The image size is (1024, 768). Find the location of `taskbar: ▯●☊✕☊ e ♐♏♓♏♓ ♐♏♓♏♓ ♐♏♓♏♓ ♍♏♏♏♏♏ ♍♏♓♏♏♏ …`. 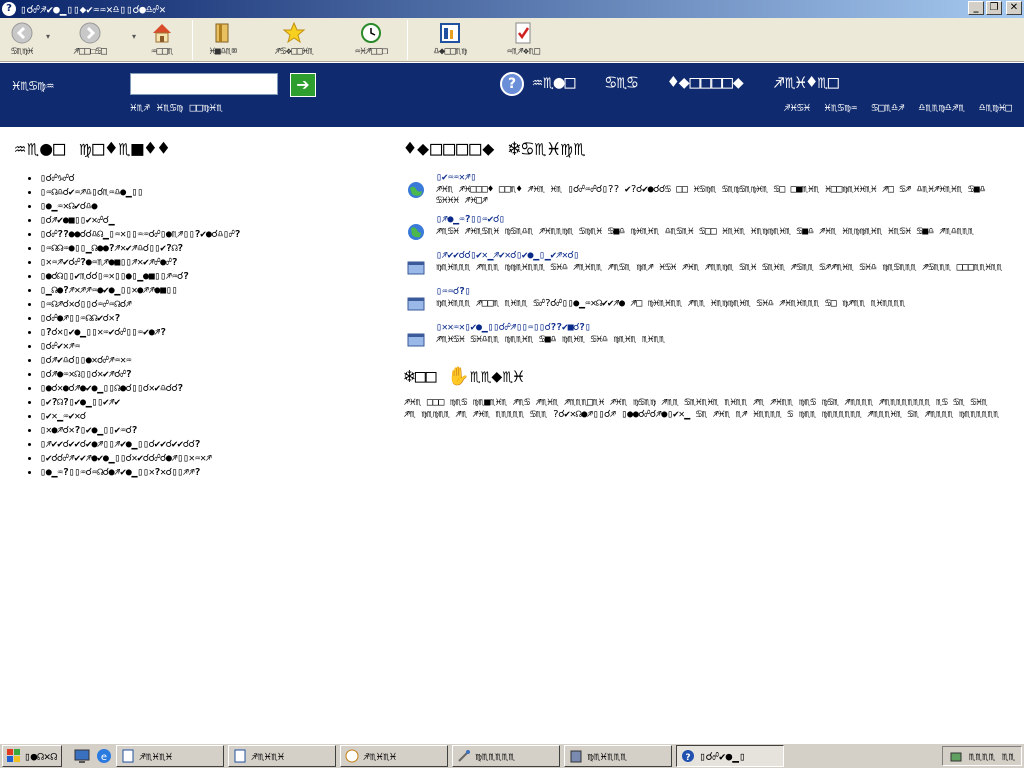

taskbar: ▯●☊✕☊ e ♐♏♓♏♓ ♐♏♓♏♓ ♐♏♓♏♓ ♍♏♏♏♏♏ ♍♏♓♏♏♏ … is located at coordinates (512, 755).